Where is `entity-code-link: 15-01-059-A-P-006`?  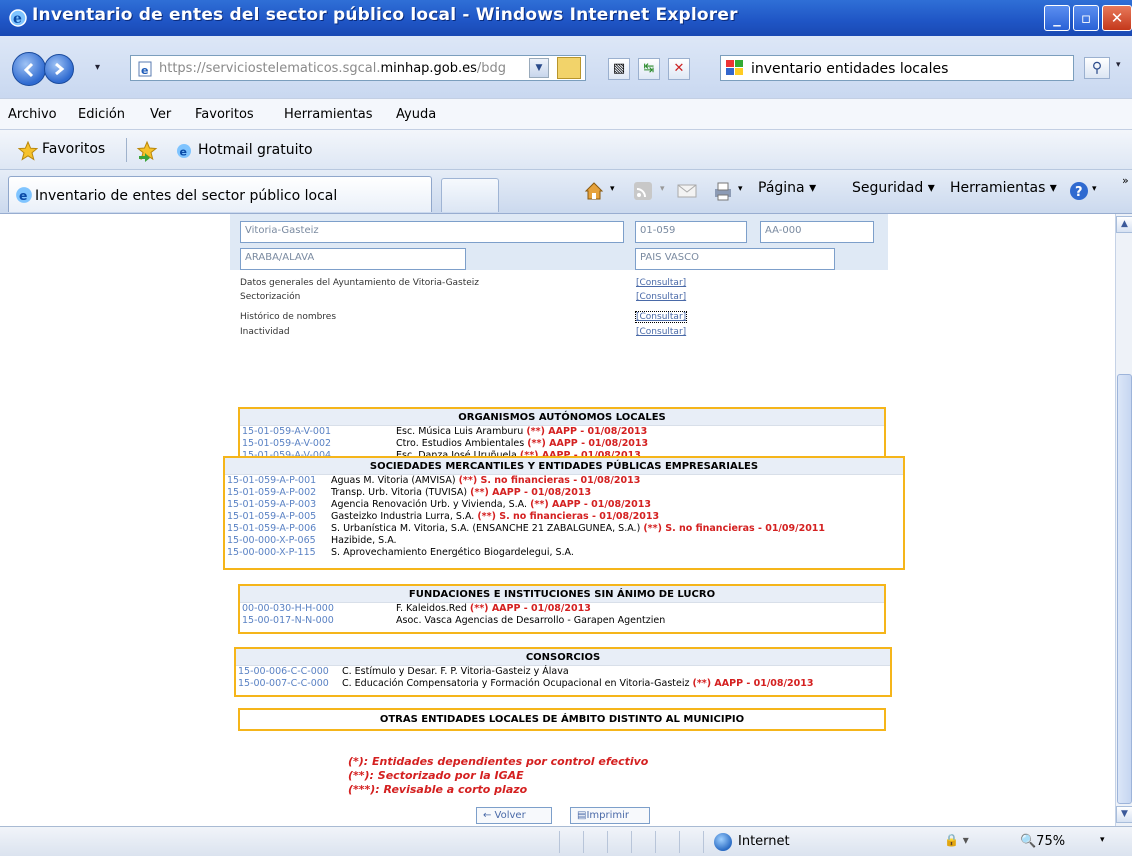
entity-code-link: 15-01-059-A-P-006 is located at coordinates (271, 529).